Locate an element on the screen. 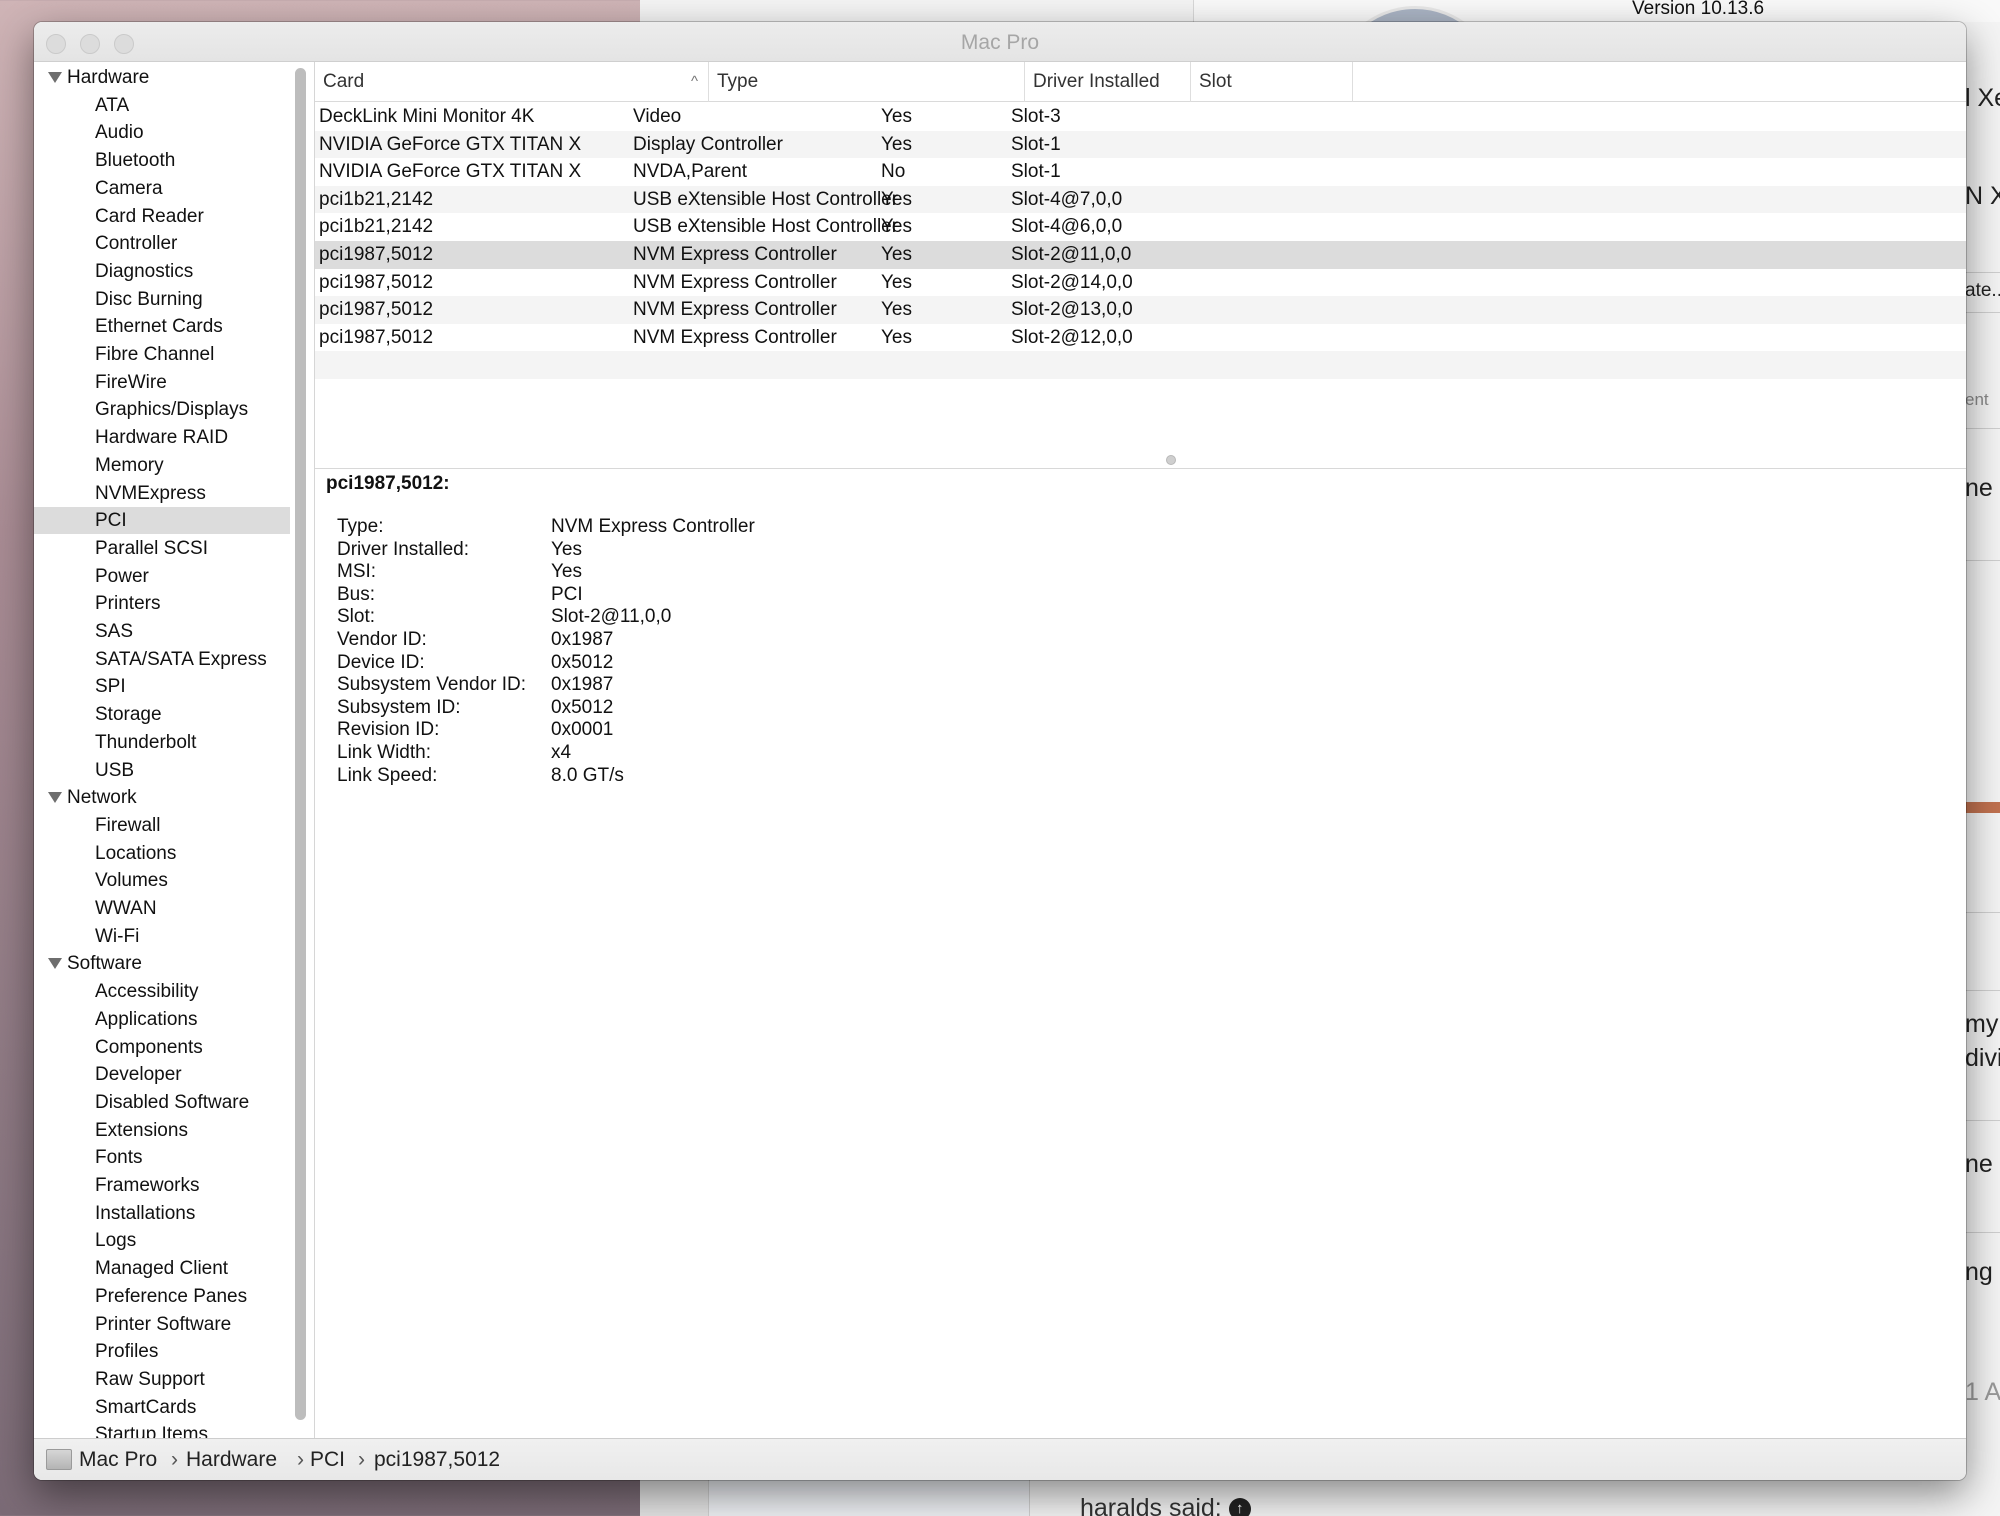  cell-type: USB eXtensible Host Controller is located at coordinates (766, 199).